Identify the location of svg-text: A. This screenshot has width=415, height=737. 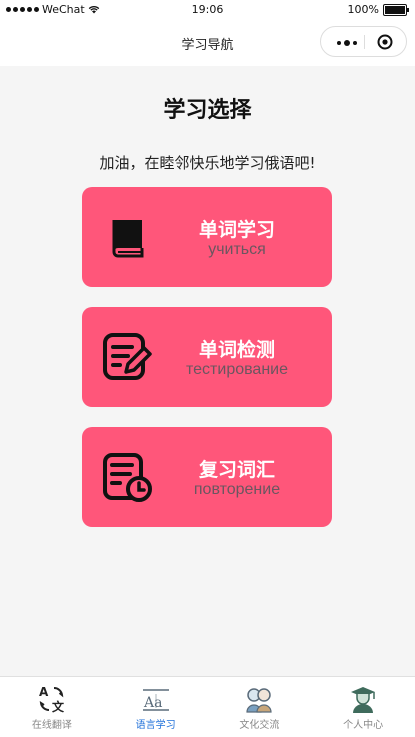
(44, 692).